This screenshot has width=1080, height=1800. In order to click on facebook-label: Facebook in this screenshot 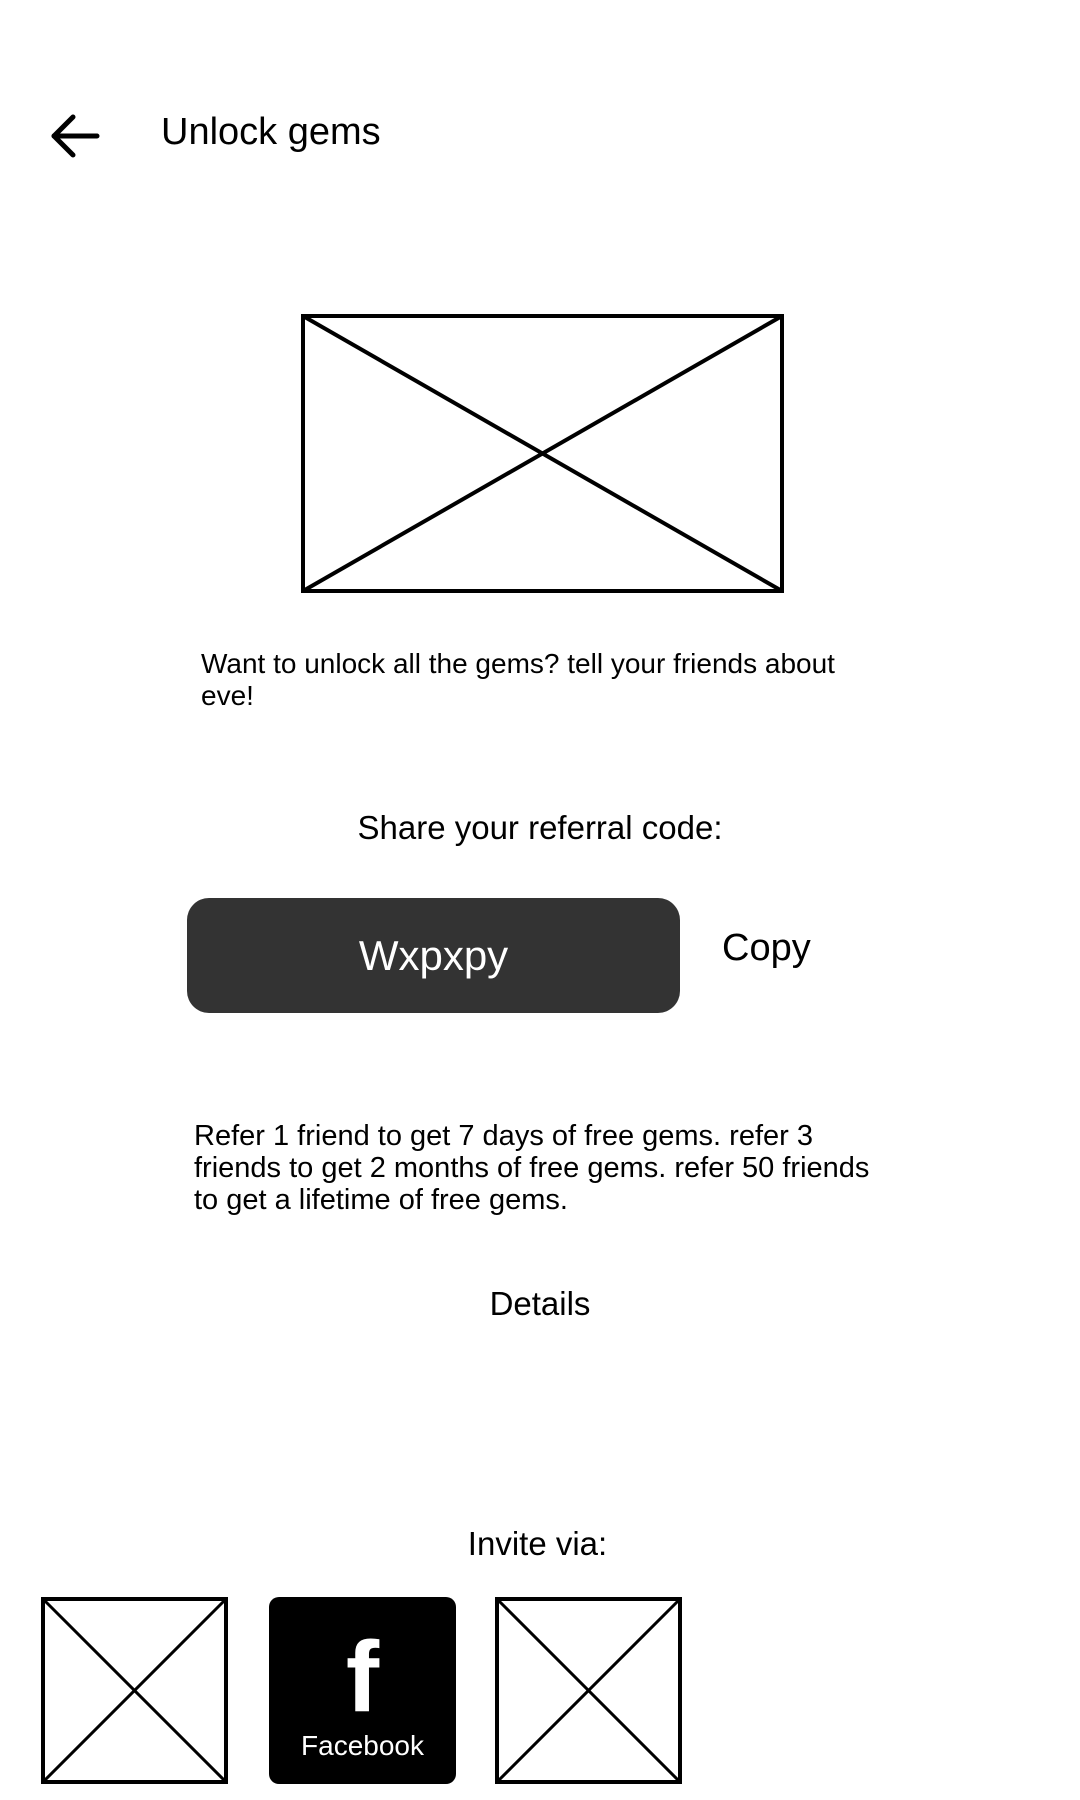, I will do `click(362, 1745)`.